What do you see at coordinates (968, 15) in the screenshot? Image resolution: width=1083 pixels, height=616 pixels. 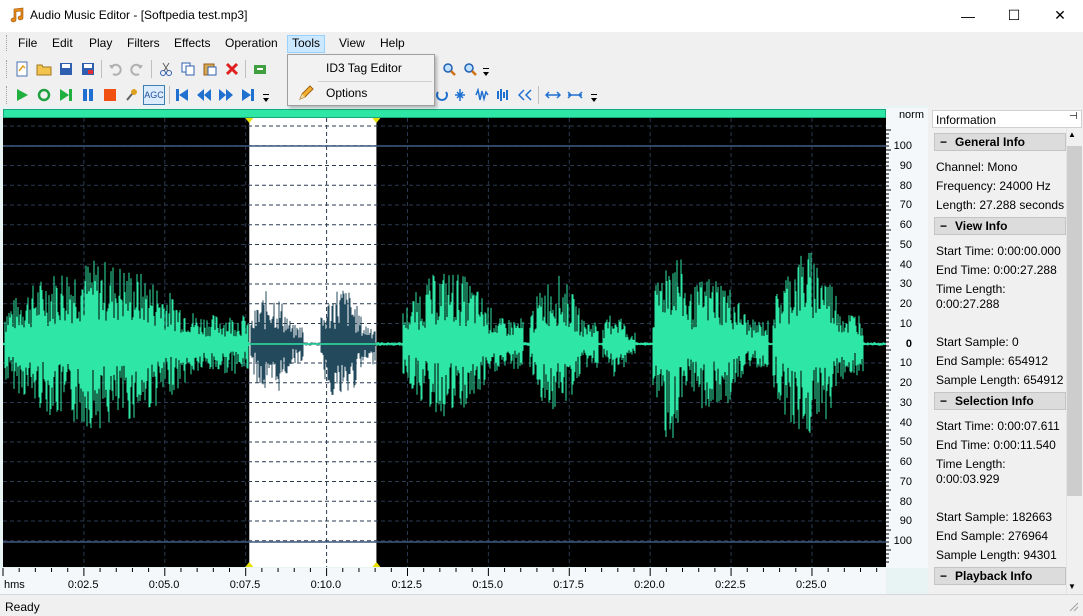 I see `minimize-button: —` at bounding box center [968, 15].